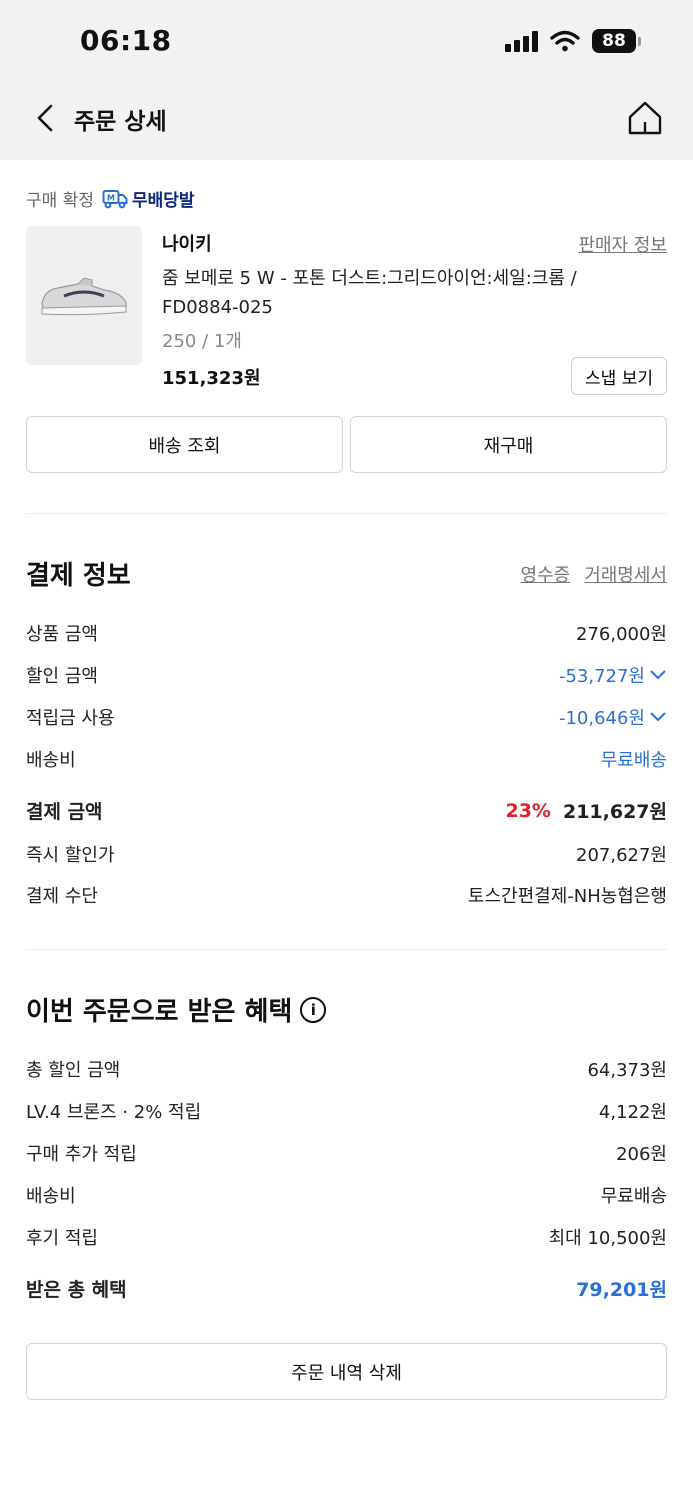  Describe the element at coordinates (73, 1070) in the screenshot. I see `benefit-row-label: 총 할인 금액` at that location.